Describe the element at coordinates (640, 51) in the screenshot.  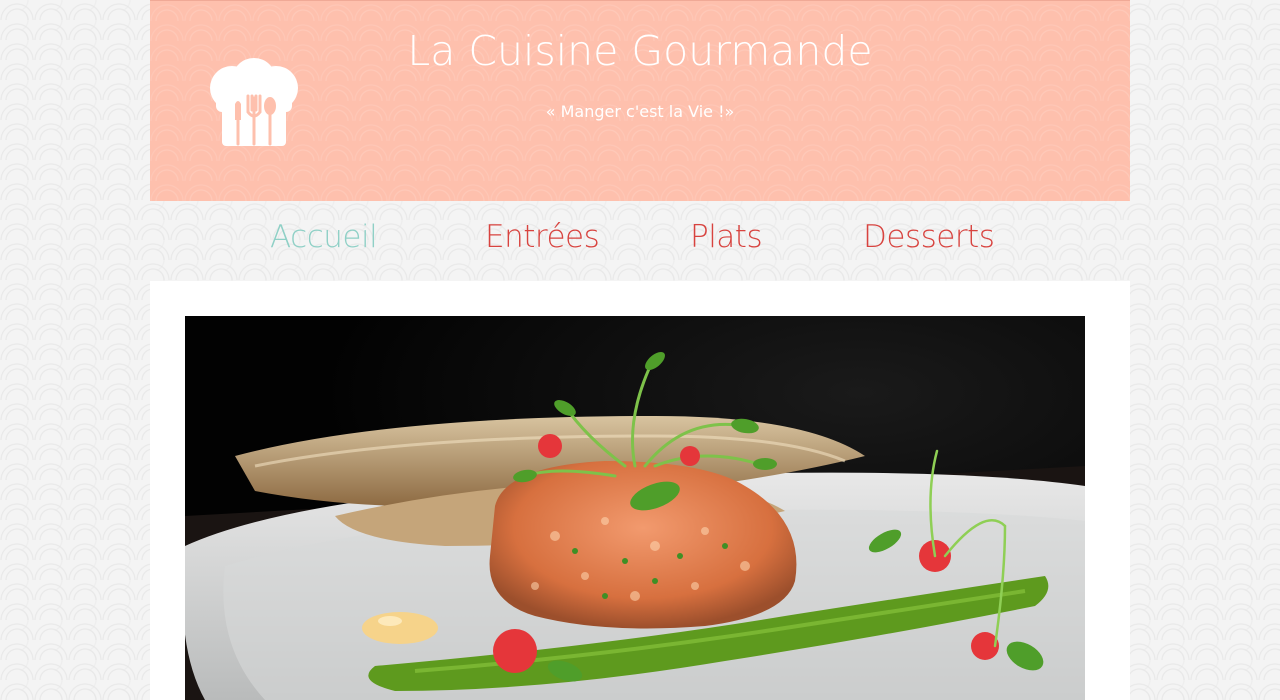
I see `site-title: La Cuisine Gourmande` at that location.